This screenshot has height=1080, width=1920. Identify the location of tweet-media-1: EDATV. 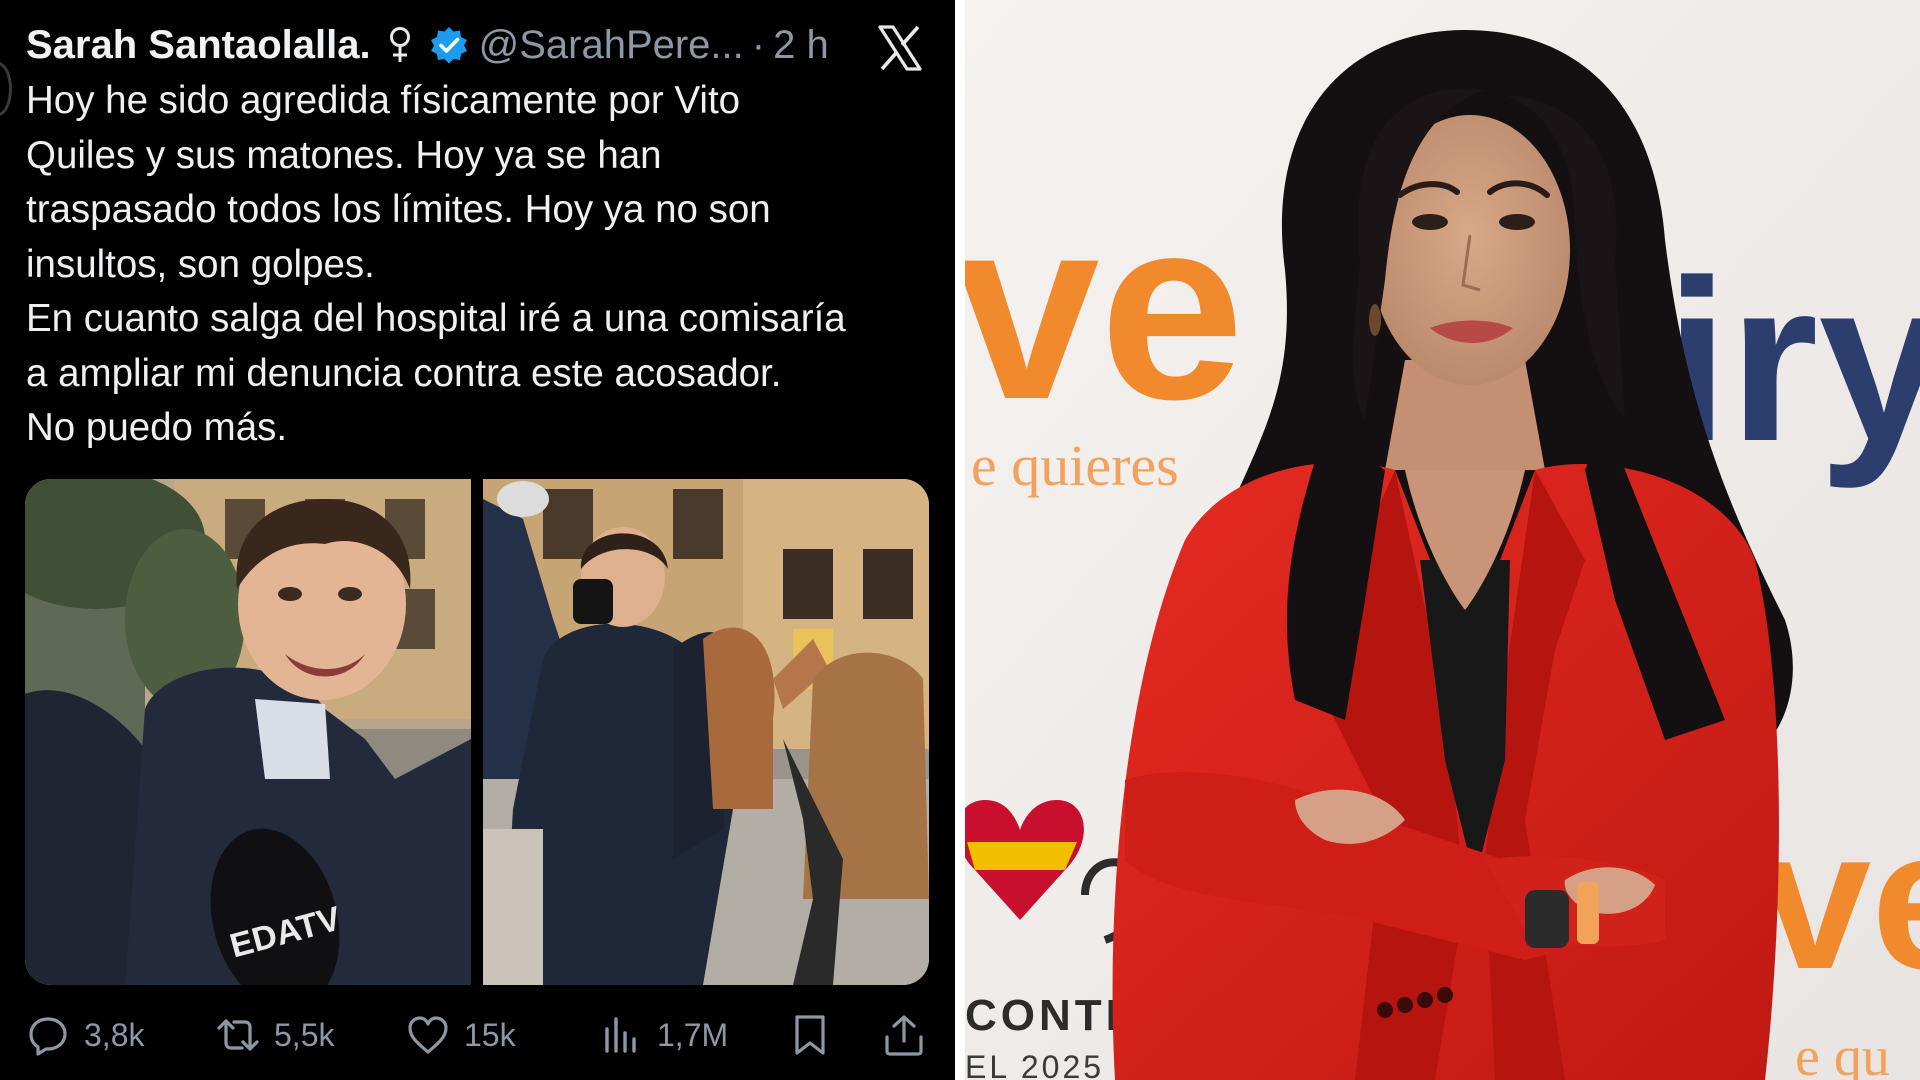
(248, 732).